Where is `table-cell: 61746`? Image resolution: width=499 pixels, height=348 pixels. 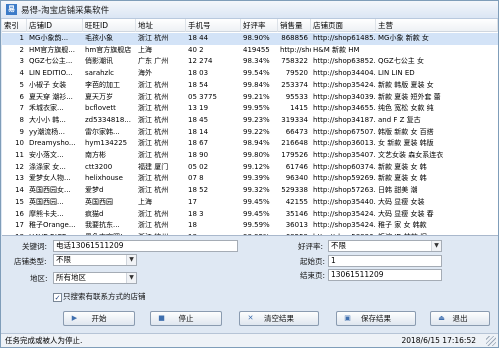 table-cell: 61746 is located at coordinates (296, 166).